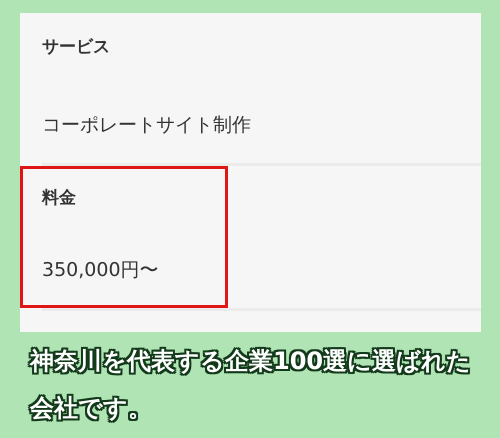  I want to click on field-value: コーポレートサイト制作, so click(146, 125).